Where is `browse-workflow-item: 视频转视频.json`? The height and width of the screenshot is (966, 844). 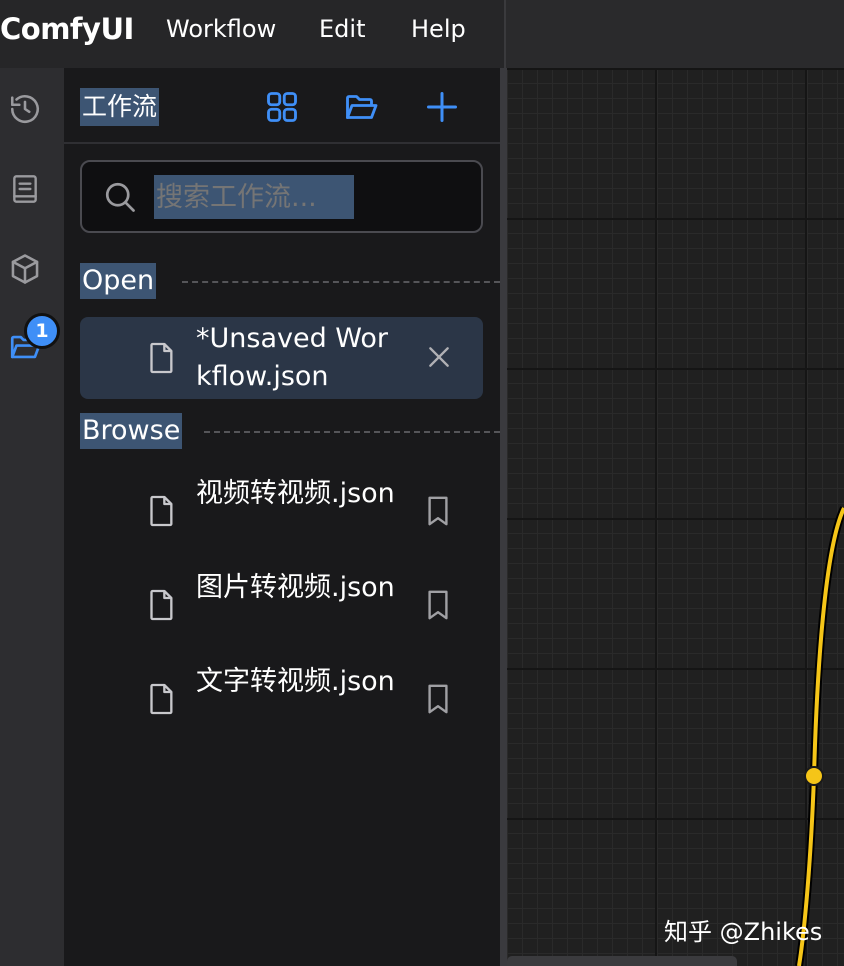
browse-workflow-item: 视频转视频.json is located at coordinates (281, 512).